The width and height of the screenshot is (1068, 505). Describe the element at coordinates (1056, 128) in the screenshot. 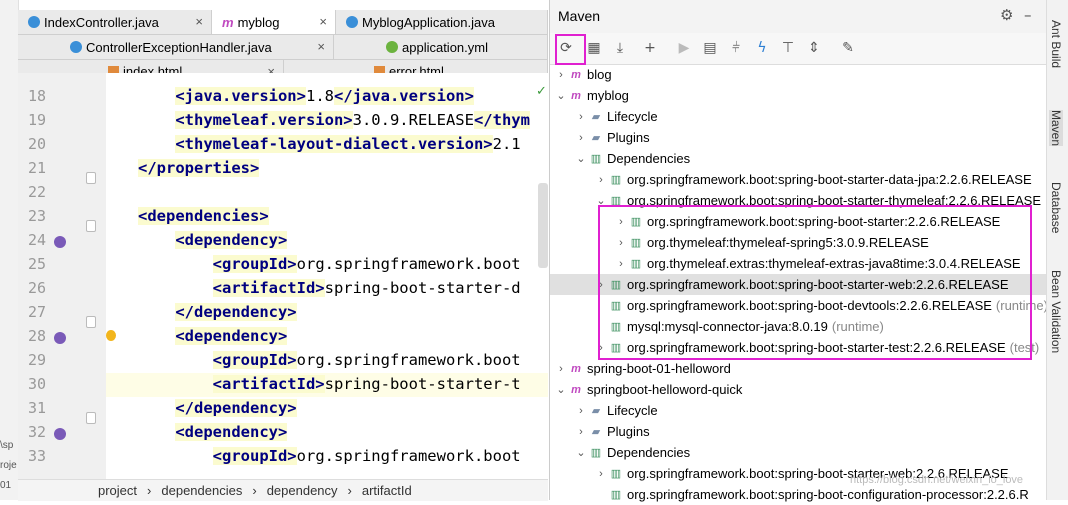

I see `sidebar-item-maven: Maven` at that location.